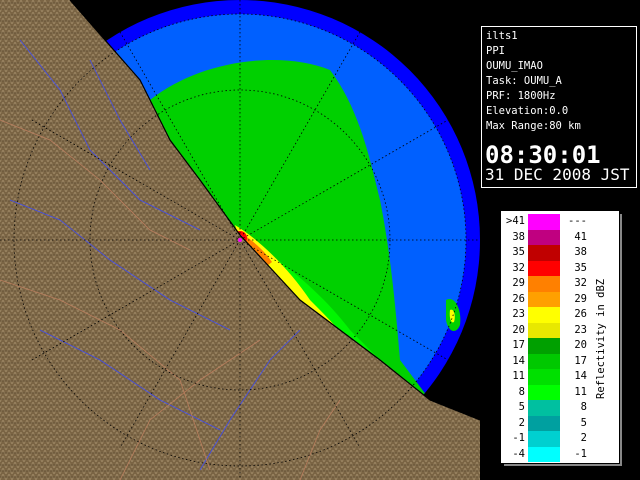 The height and width of the screenshot is (480, 640). Describe the element at coordinates (580, 376) in the screenshot. I see `legend-high-value: 14` at that location.